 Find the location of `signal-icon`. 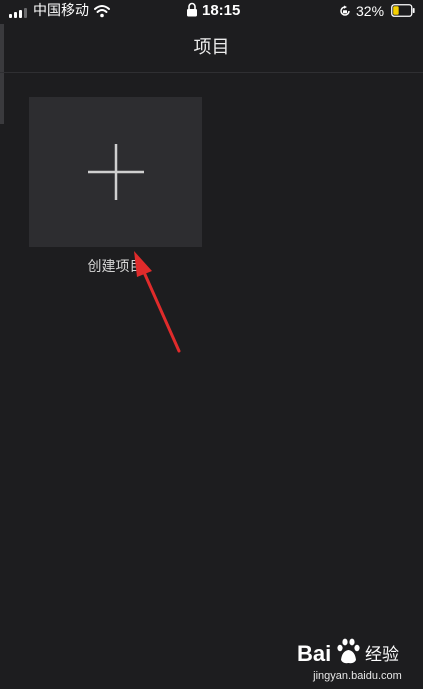

signal-icon is located at coordinates (19, 12).